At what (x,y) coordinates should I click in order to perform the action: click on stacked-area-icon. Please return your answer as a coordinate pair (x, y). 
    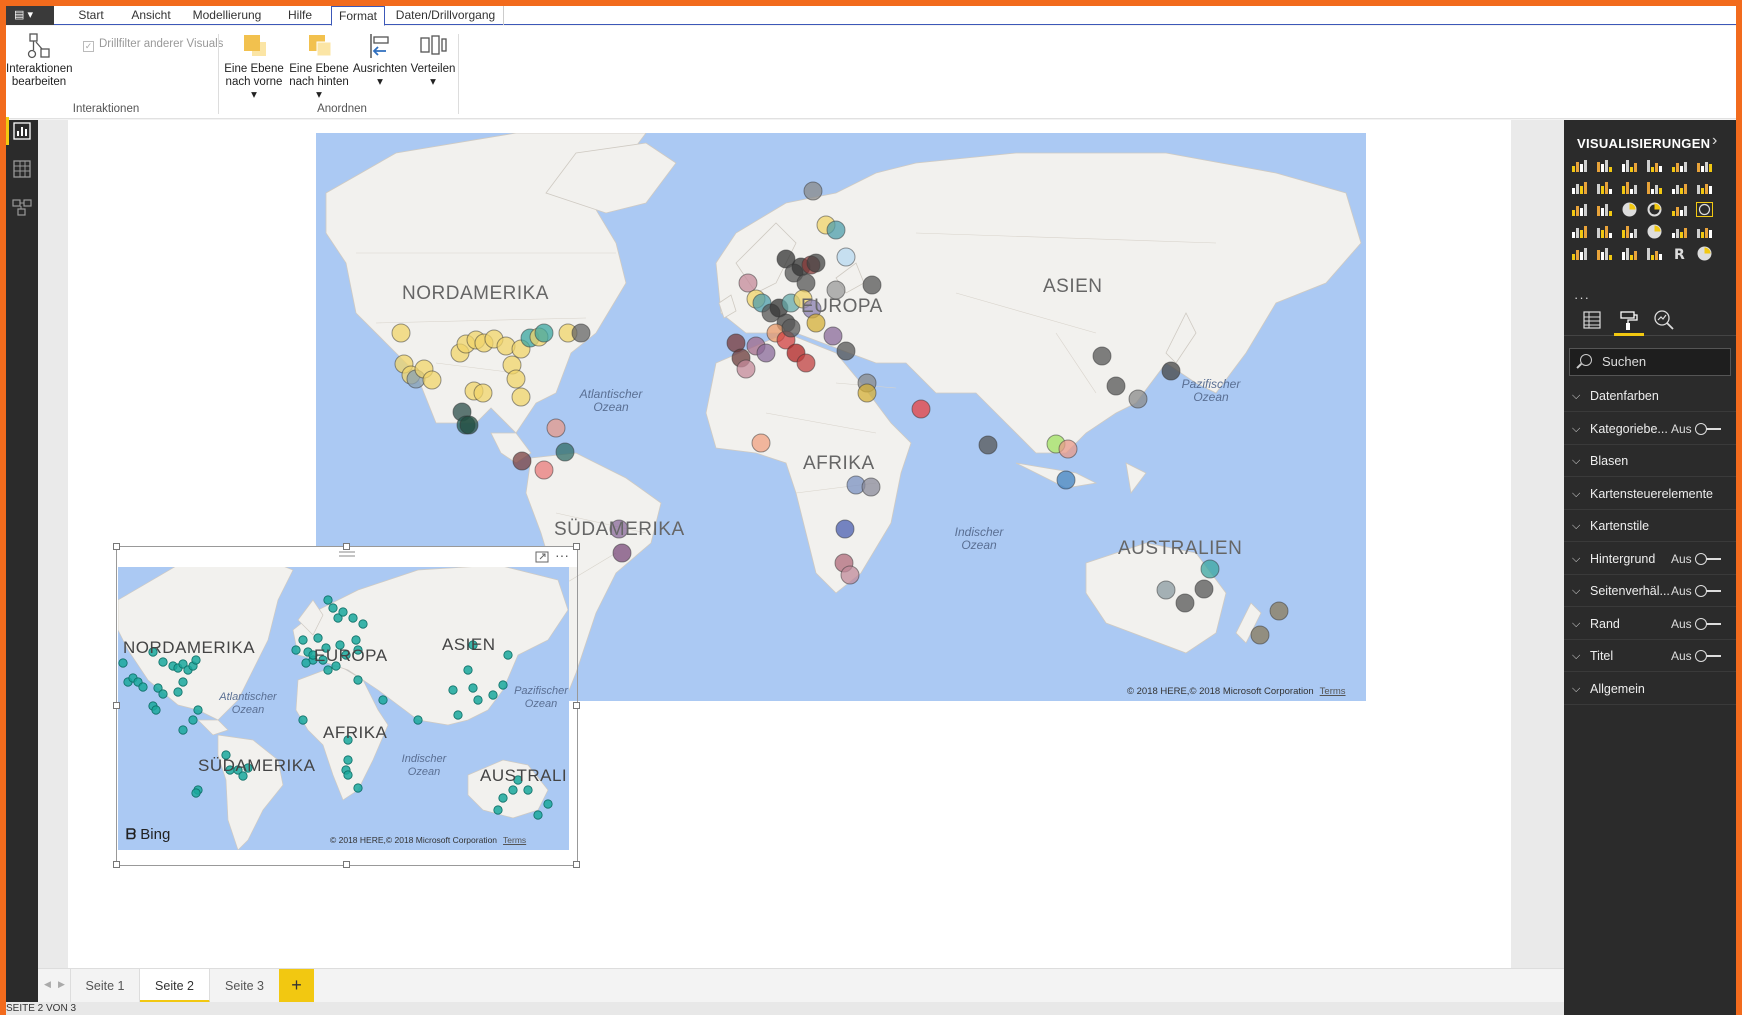
    Looking at the image, I should click on (1629, 187).